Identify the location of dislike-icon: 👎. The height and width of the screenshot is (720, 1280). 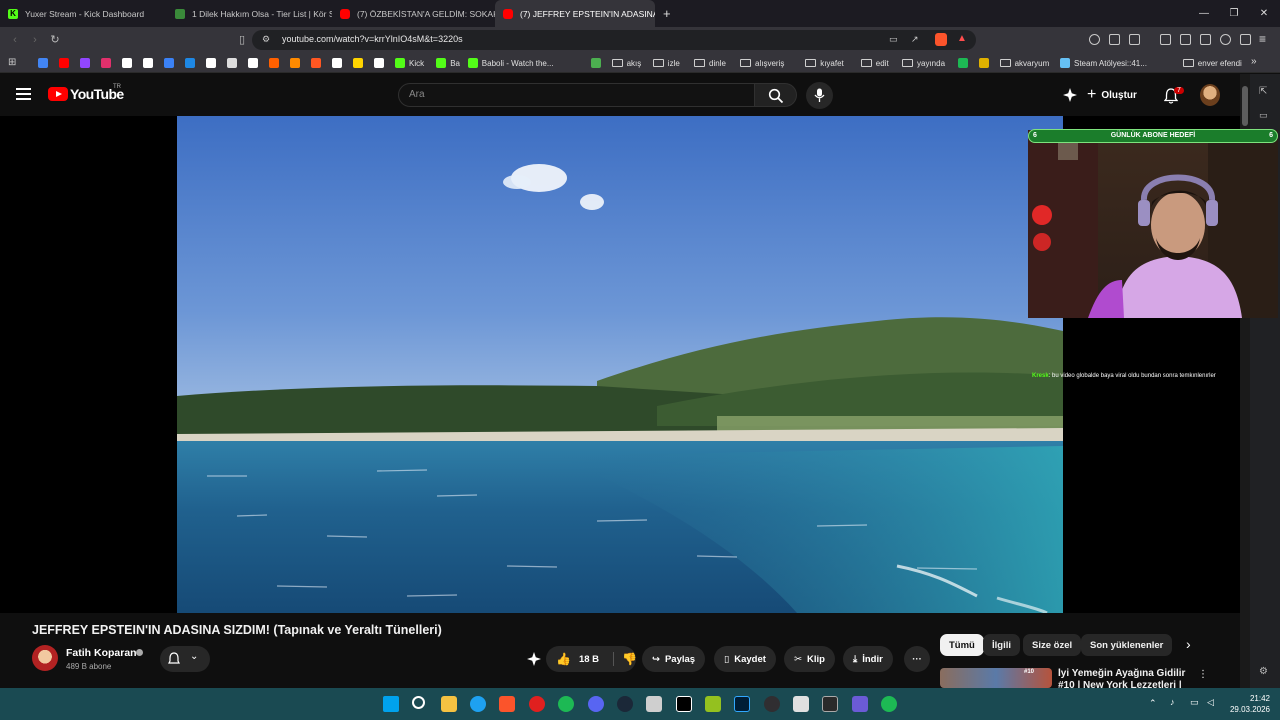
(625, 659).